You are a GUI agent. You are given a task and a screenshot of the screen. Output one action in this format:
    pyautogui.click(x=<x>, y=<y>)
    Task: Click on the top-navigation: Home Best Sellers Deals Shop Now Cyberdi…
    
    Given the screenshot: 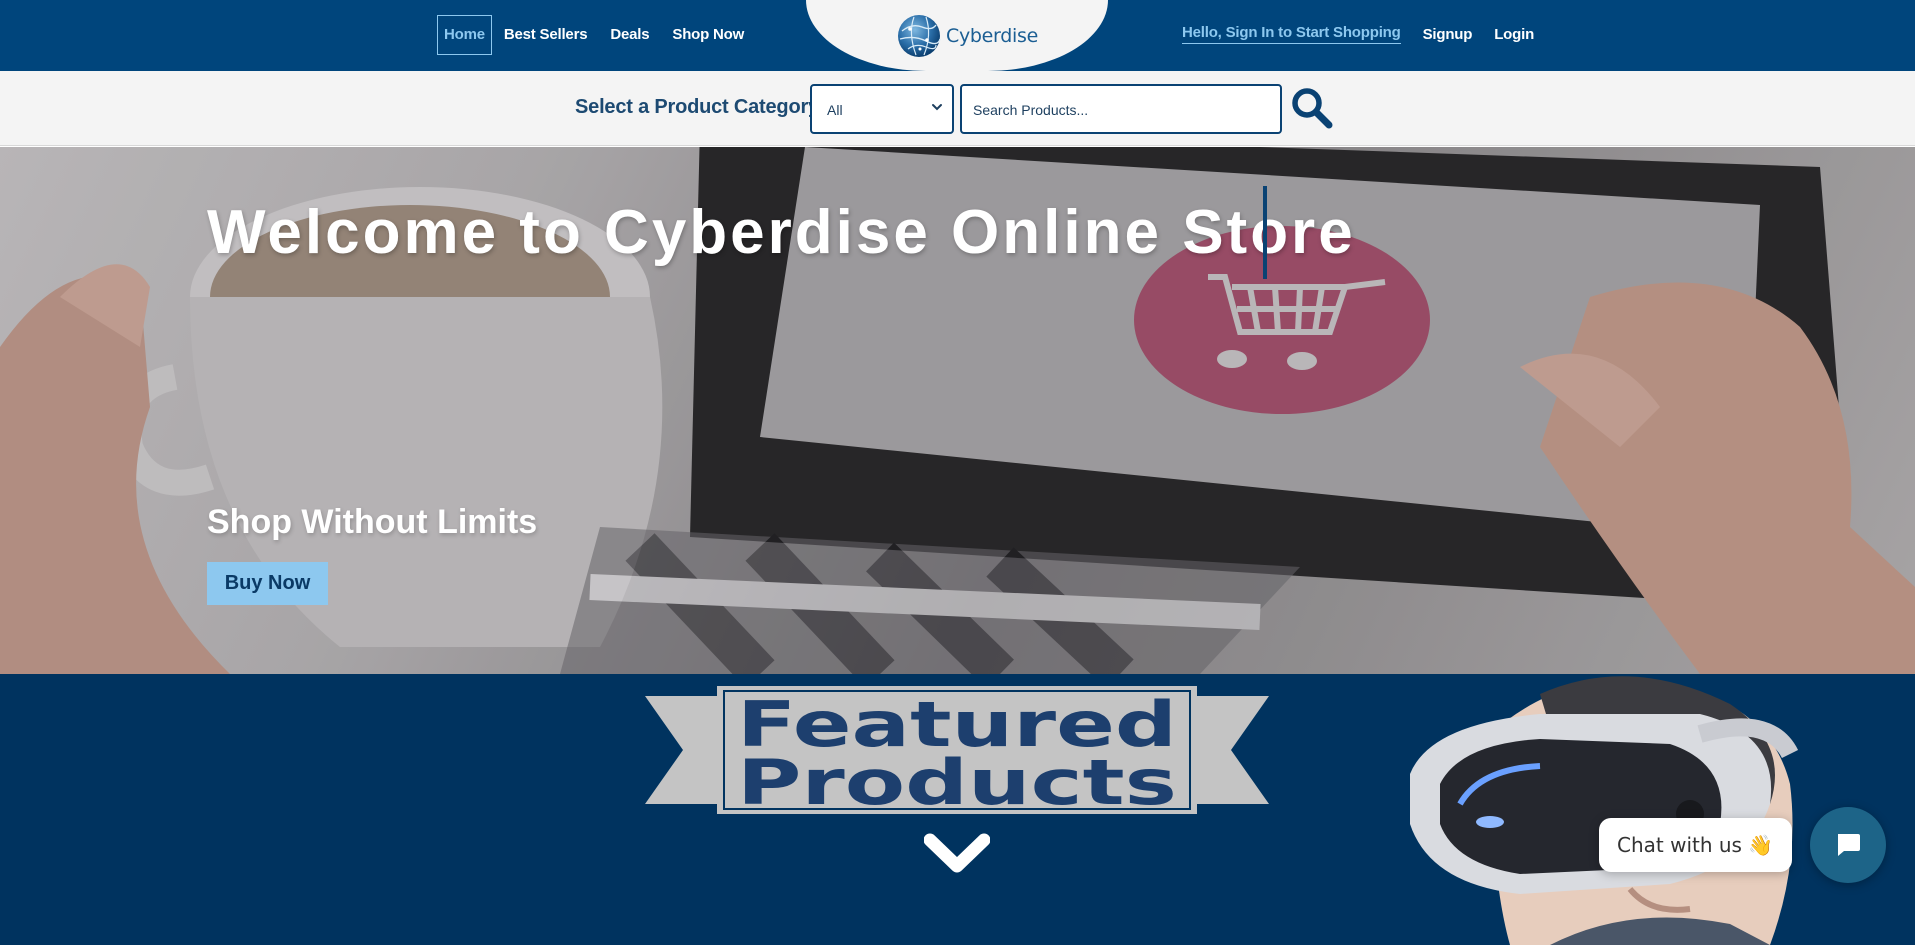 What is the action you would take?
    pyautogui.click(x=957, y=35)
    